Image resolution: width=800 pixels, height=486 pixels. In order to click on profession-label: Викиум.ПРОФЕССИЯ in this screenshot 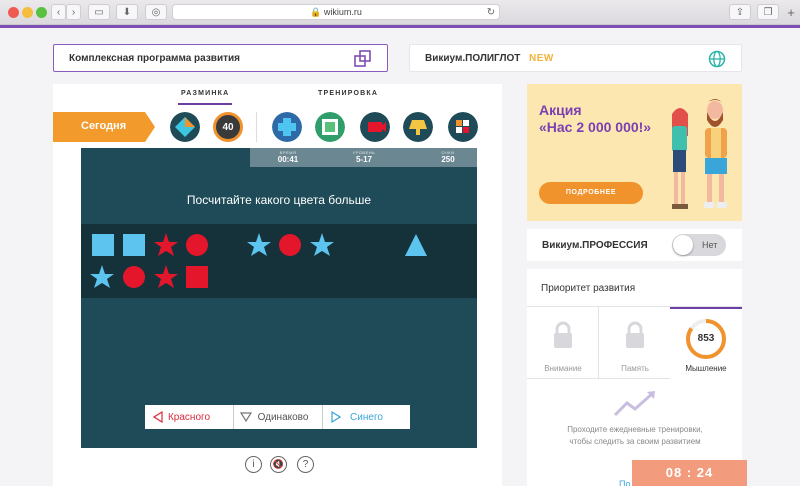, I will do `click(595, 245)`.